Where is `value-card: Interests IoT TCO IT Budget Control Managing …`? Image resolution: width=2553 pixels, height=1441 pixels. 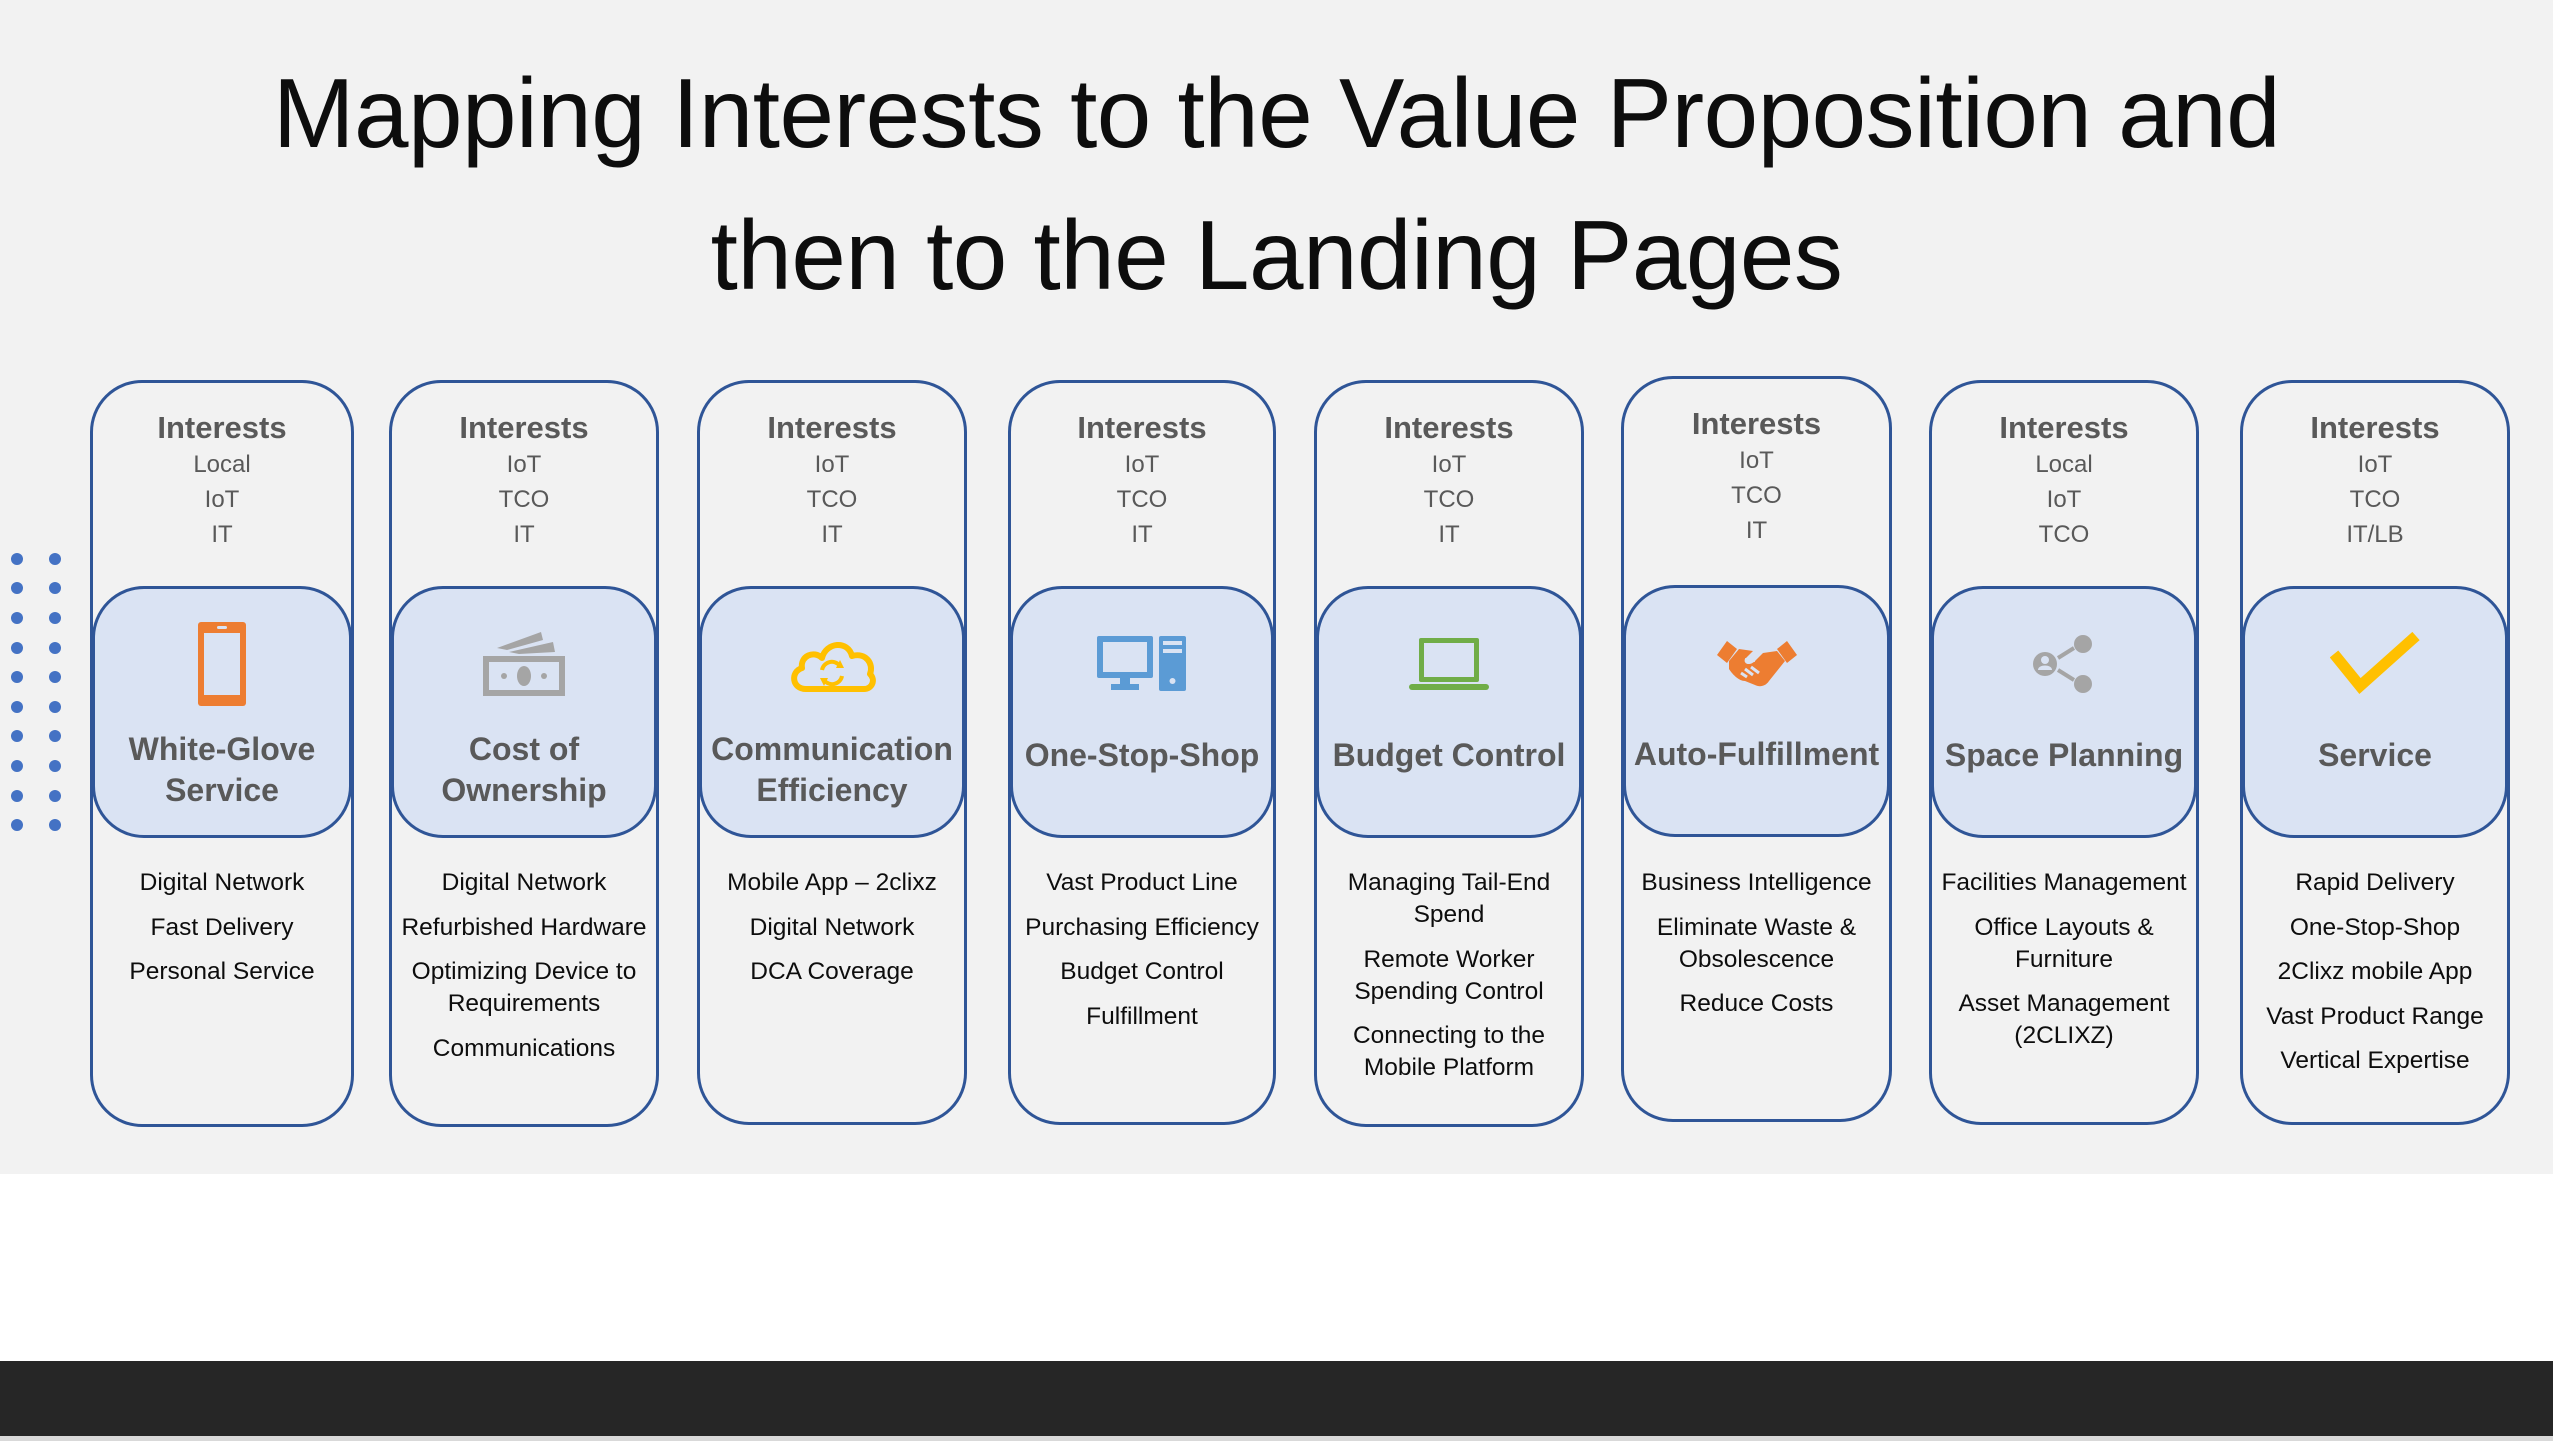
value-card: Interests IoT TCO IT Budget Control Managing … is located at coordinates (1449, 753).